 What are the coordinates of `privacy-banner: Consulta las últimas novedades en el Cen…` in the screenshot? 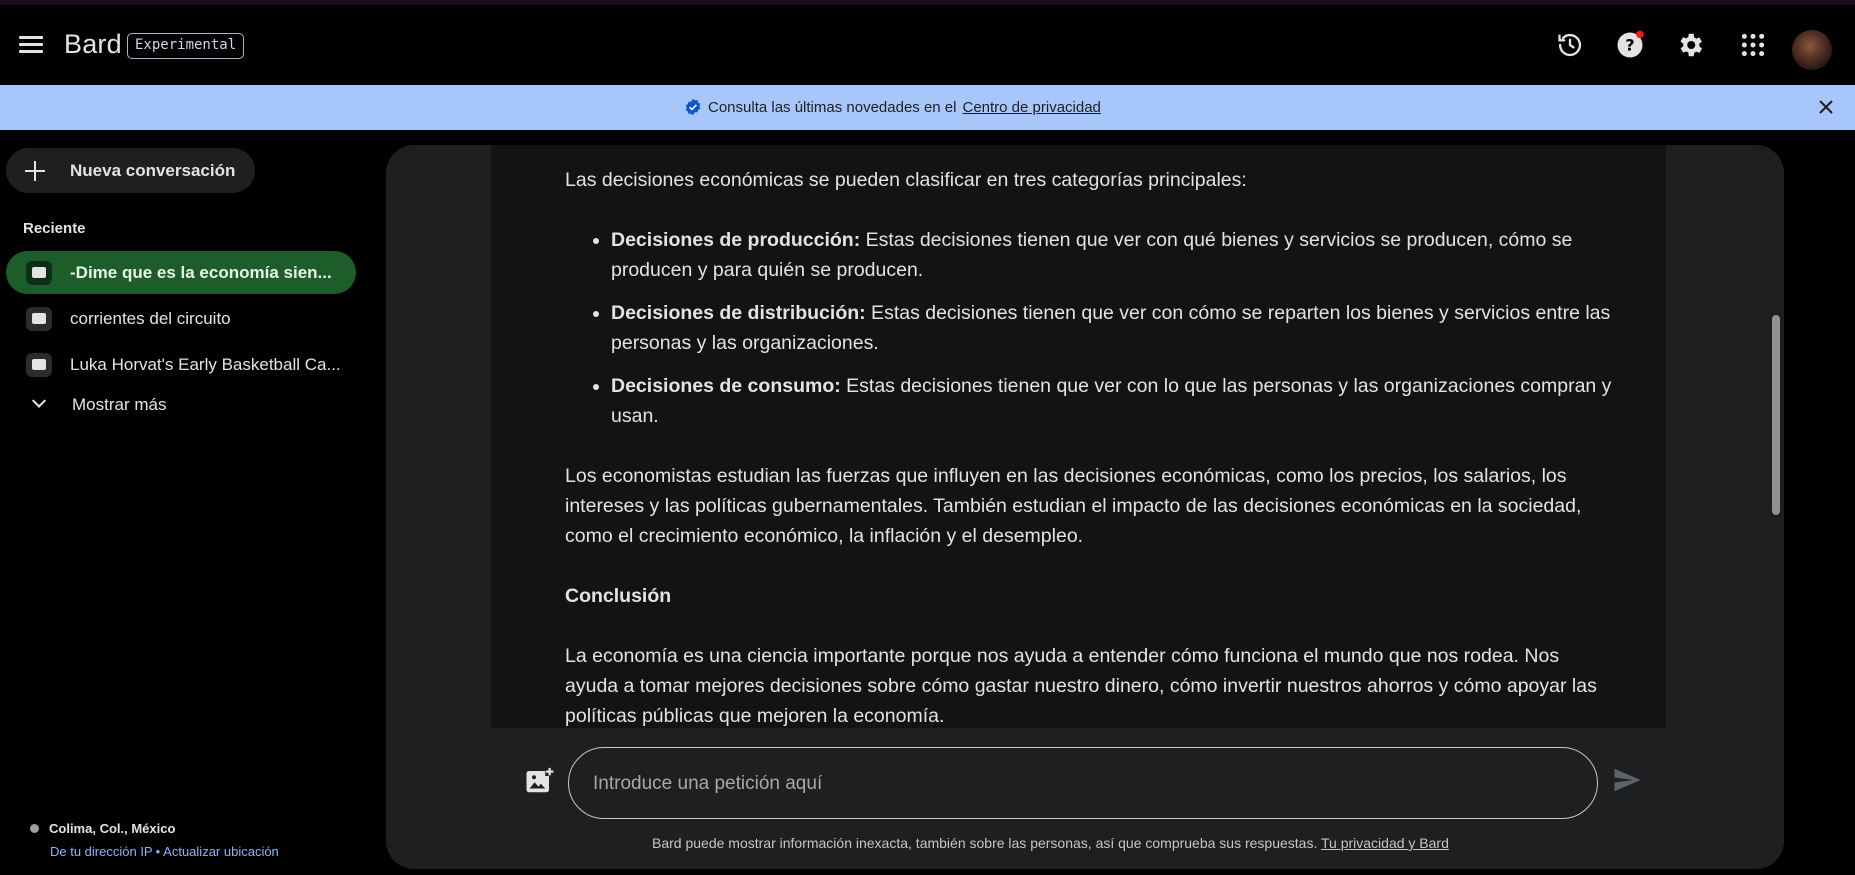 It's located at (927, 107).